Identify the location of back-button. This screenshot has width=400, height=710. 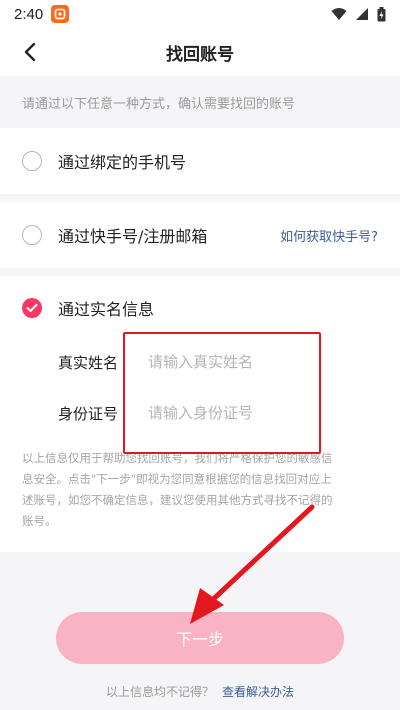
(30, 52).